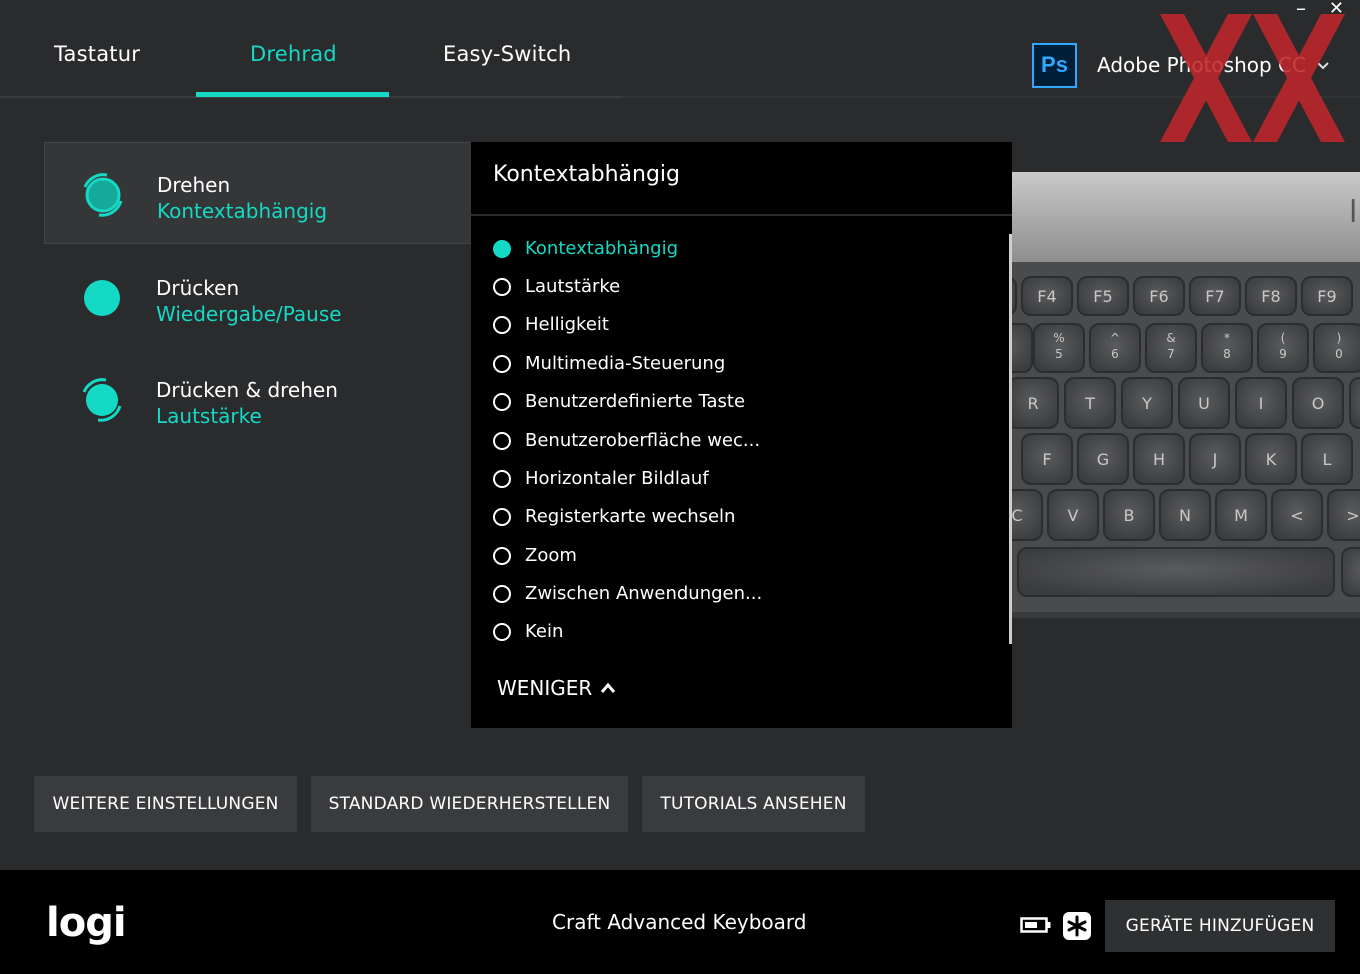 This screenshot has width=1360, height=974. What do you see at coordinates (602, 248) in the screenshot?
I see `option-label: Kontextabhängig` at bounding box center [602, 248].